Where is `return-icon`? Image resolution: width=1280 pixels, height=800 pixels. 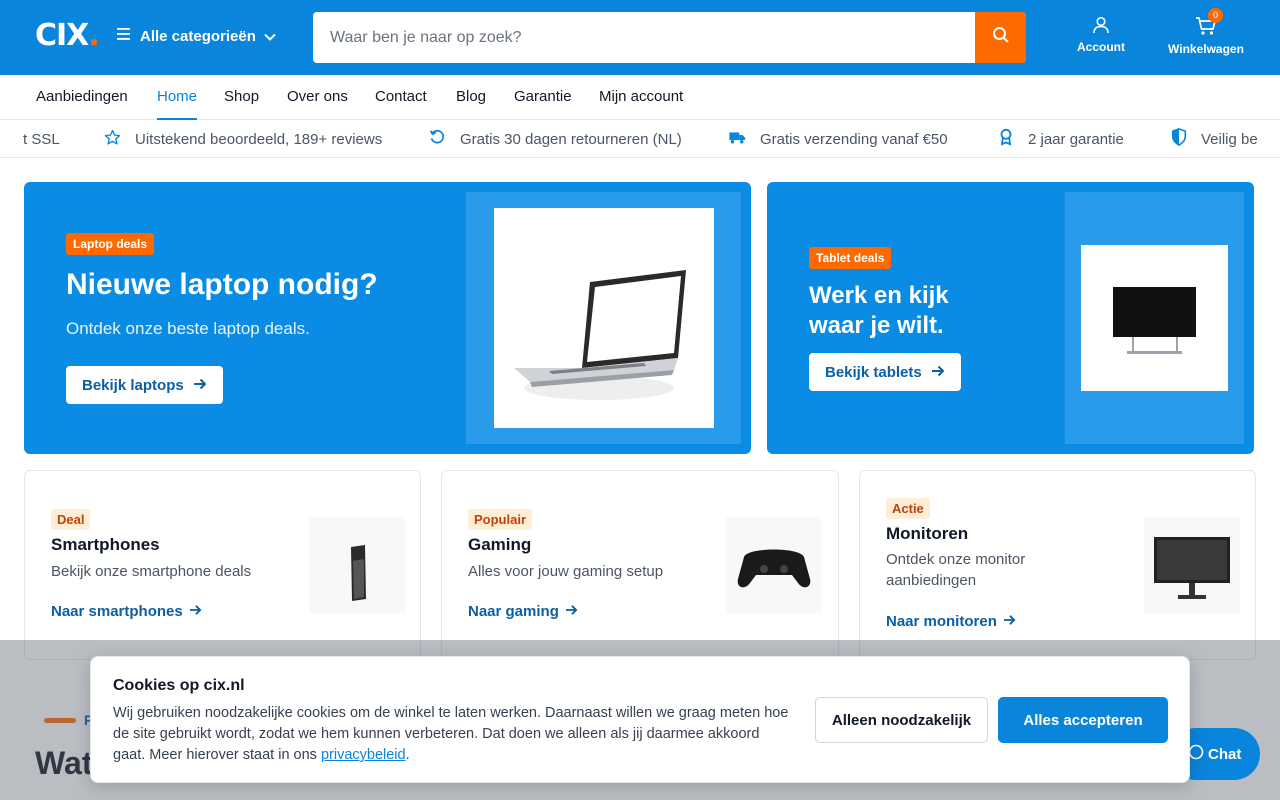 return-icon is located at coordinates (437, 139).